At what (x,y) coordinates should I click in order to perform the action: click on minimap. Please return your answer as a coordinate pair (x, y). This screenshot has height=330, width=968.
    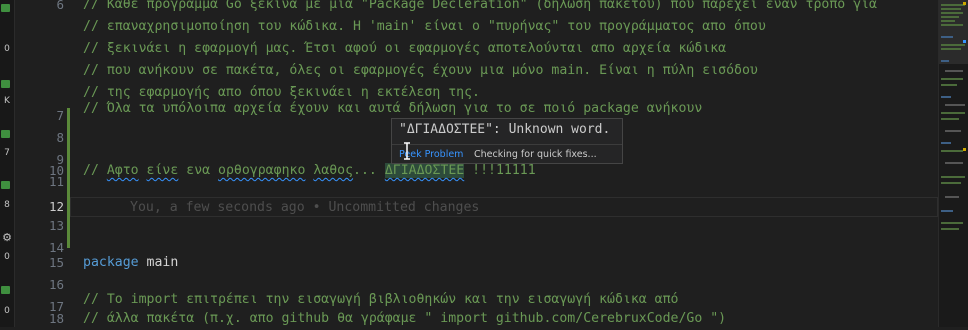
    Looking at the image, I should click on (953, 163).